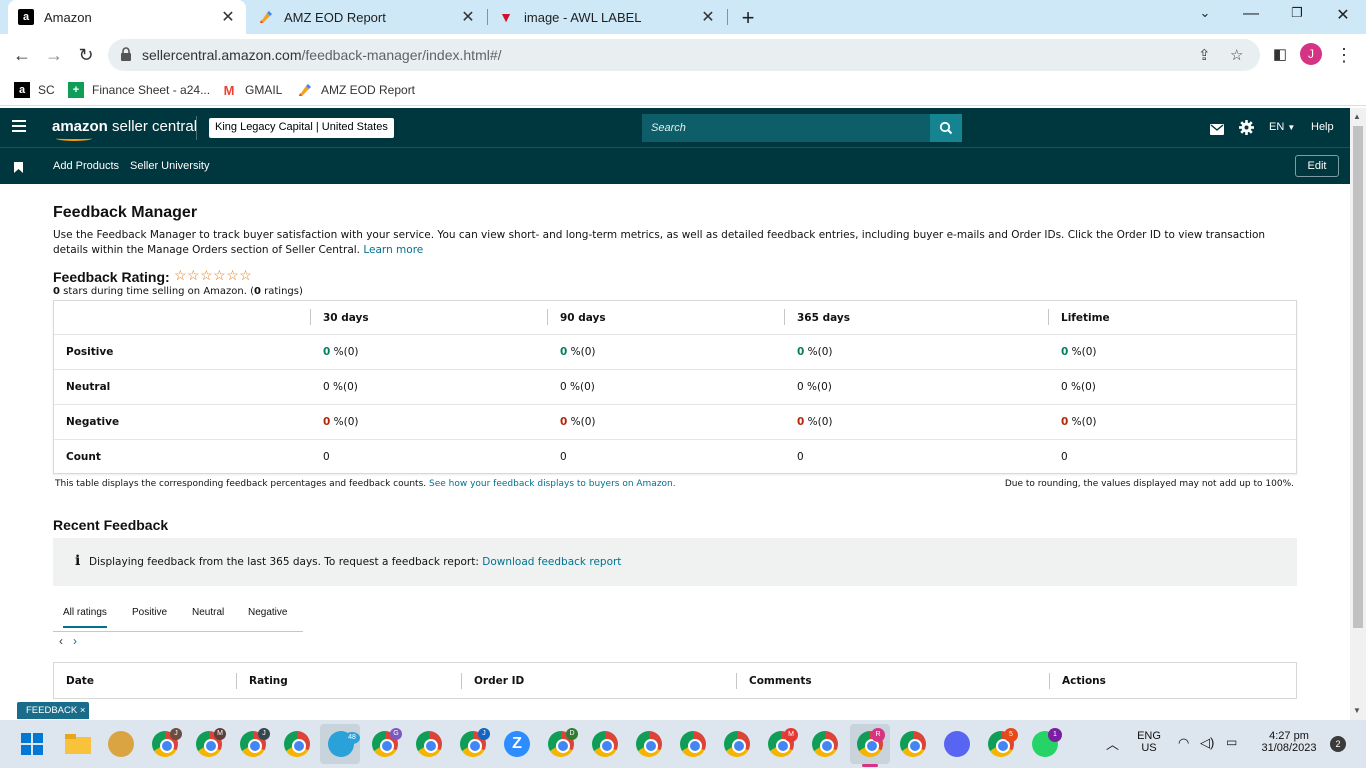 The image size is (1366, 768). Describe the element at coordinates (1217, 131) in the screenshot. I see `mail-icon` at that location.